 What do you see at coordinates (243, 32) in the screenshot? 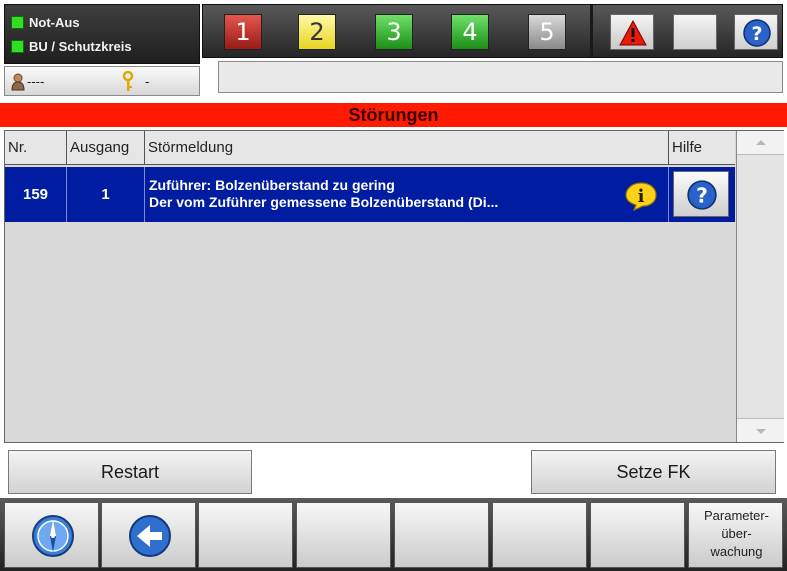
I see `station-1-button: 1` at bounding box center [243, 32].